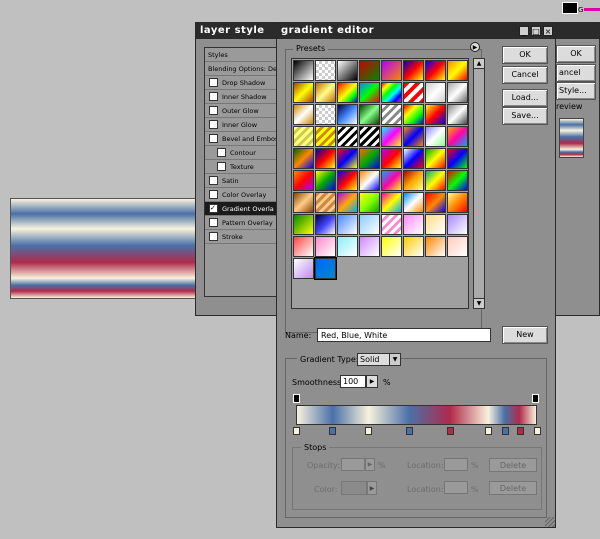  I want to click on scroll-up-icon: ▲, so click(479, 64).